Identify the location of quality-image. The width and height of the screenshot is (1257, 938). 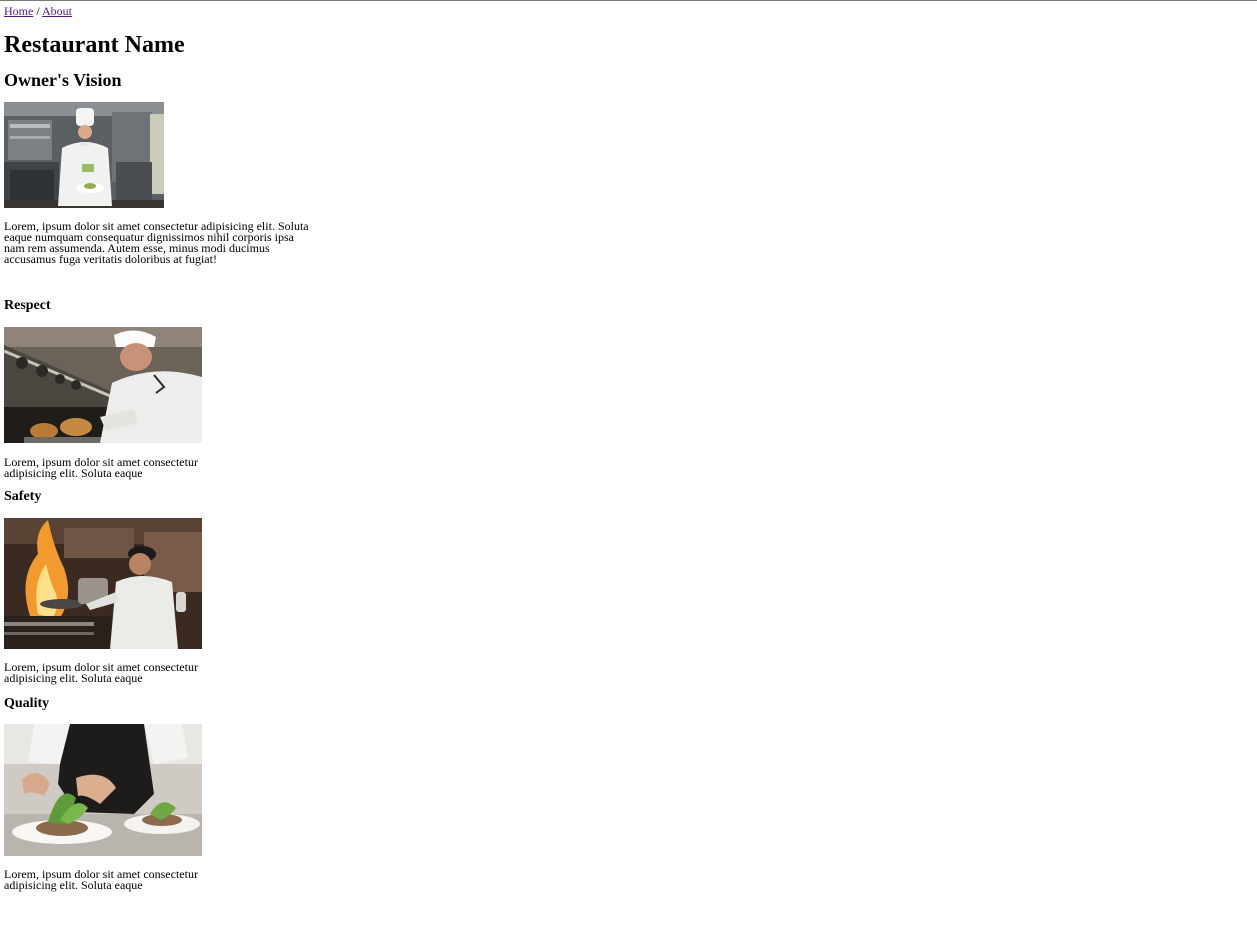
(103, 790).